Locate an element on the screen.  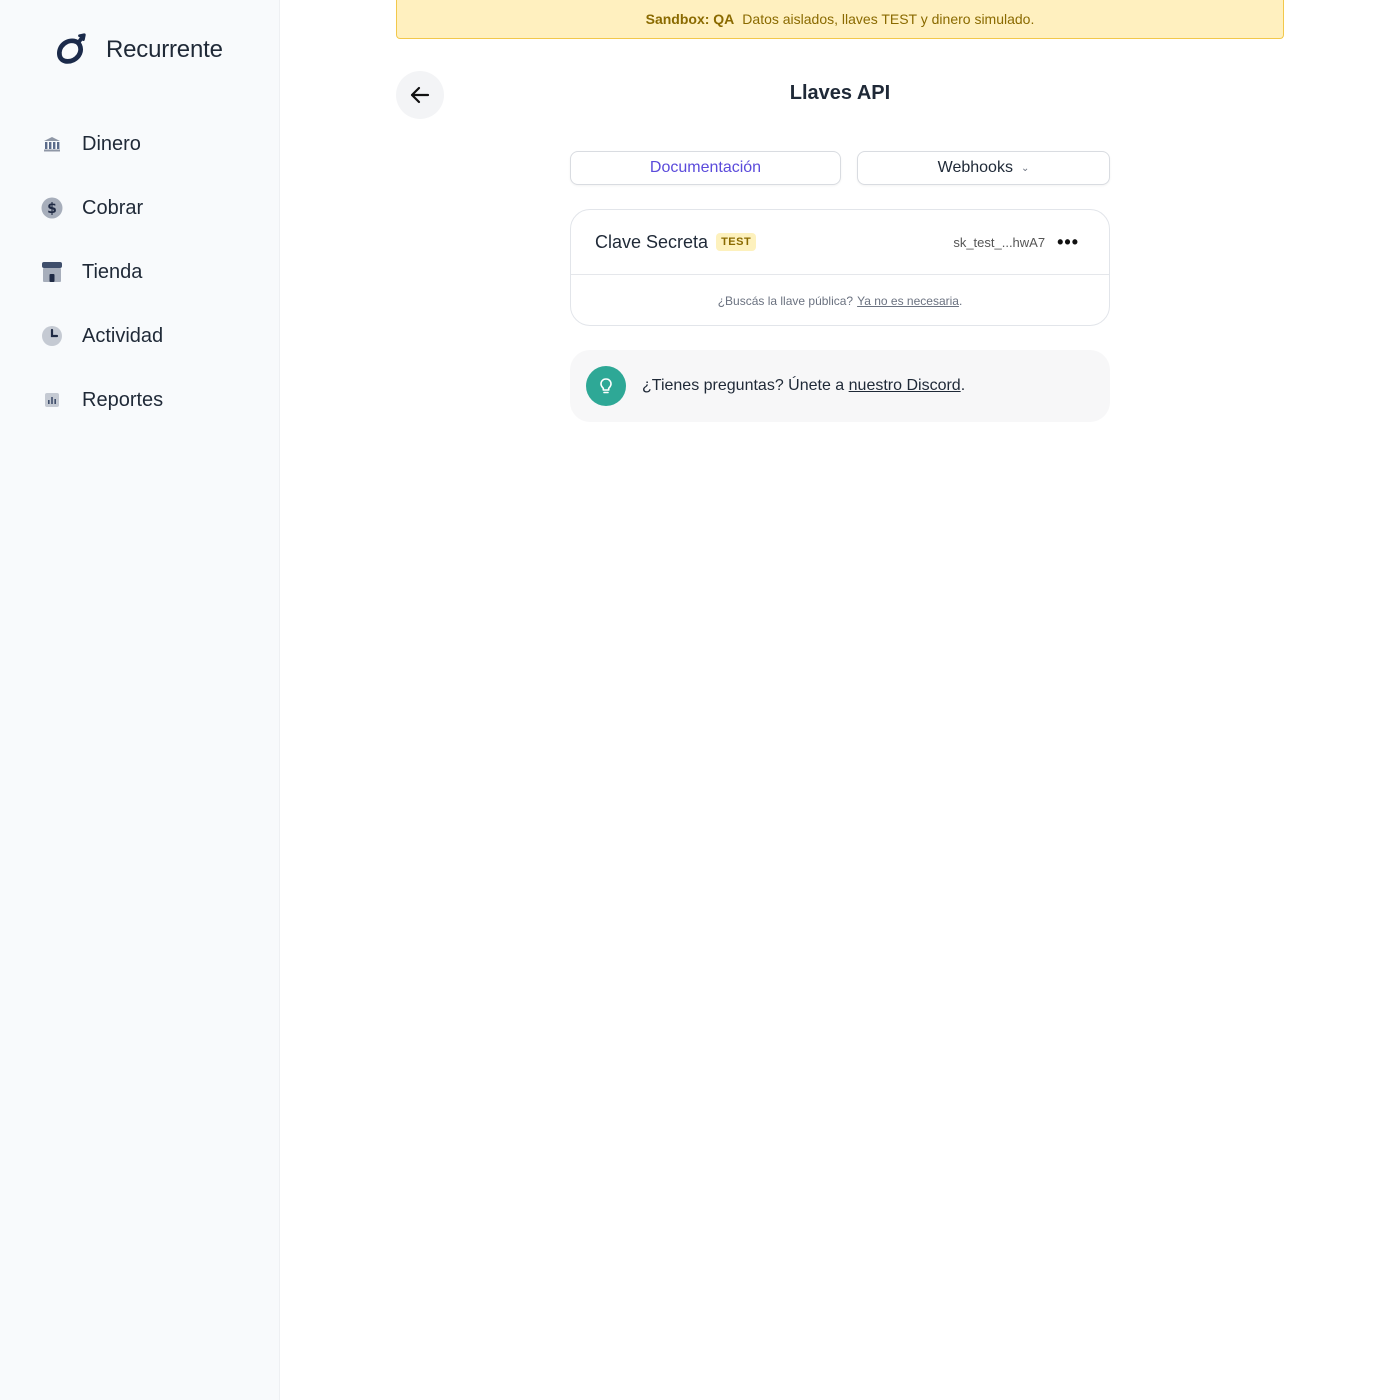
sidebar-item-actividad: Actividad is located at coordinates (150, 336).